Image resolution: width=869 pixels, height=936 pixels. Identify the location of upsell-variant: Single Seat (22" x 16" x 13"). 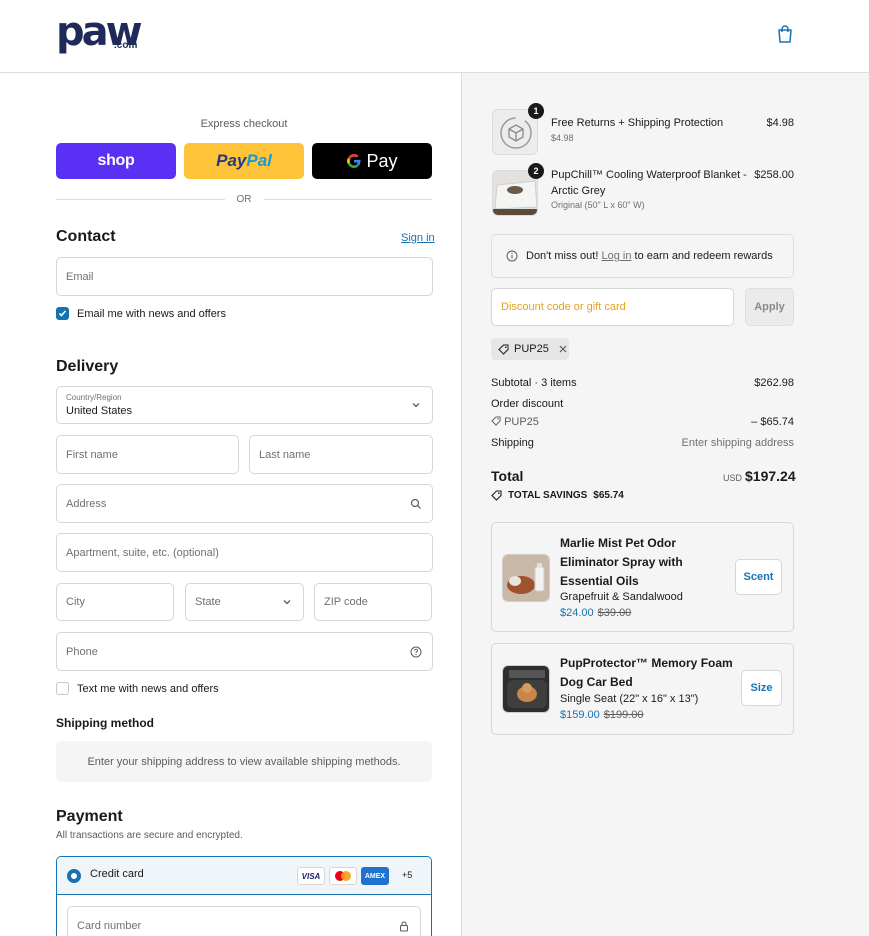
(629, 699).